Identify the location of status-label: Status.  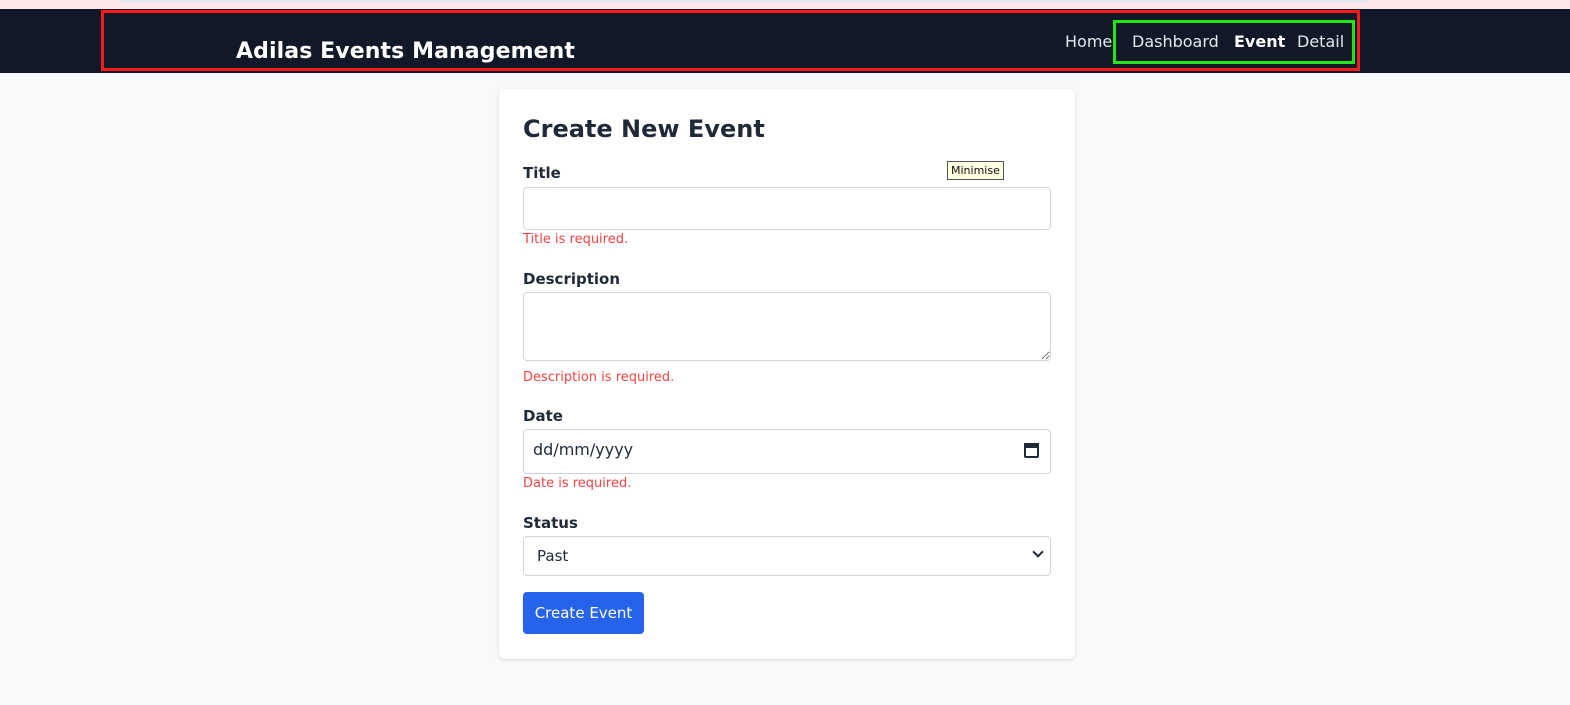
(550, 523).